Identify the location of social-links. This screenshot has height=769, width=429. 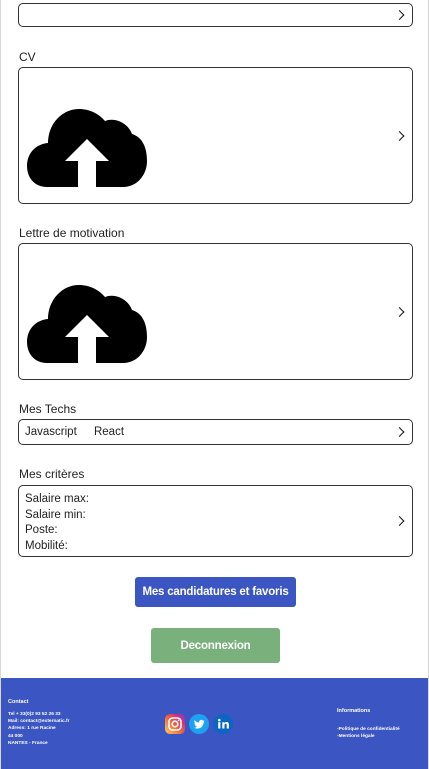
(199, 724).